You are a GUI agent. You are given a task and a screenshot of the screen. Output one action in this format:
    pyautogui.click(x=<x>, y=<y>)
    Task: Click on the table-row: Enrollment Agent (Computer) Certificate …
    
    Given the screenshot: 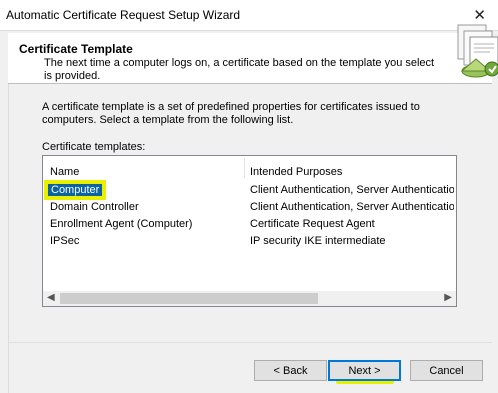 What is the action you would take?
    pyautogui.click(x=249, y=225)
    